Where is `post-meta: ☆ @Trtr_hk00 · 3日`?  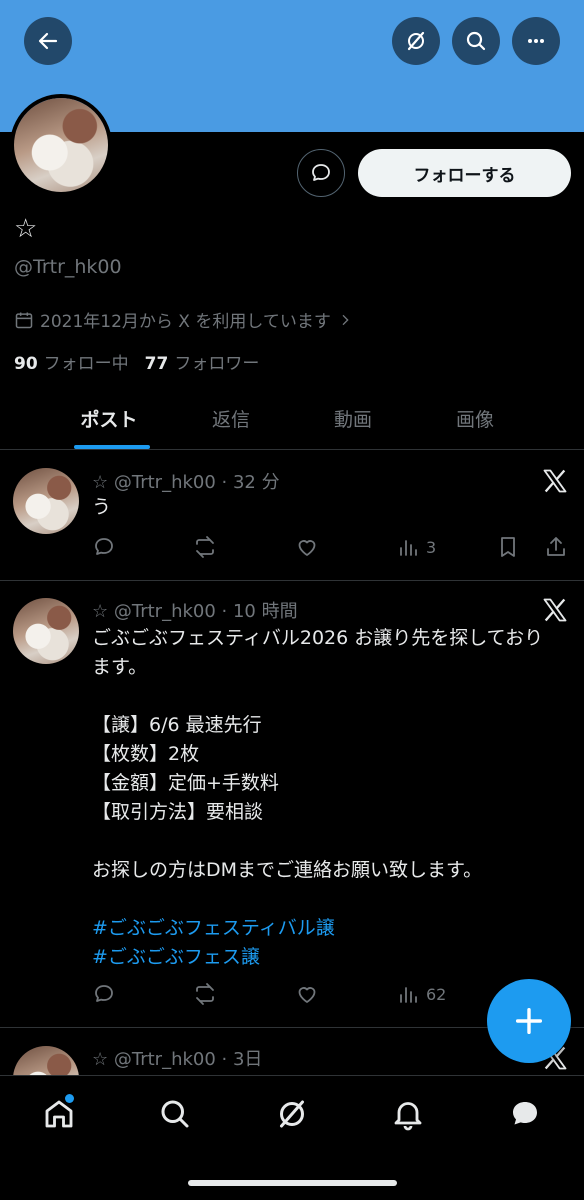
post-meta: ☆ @Trtr_hk00 · 3日 is located at coordinates (177, 1059).